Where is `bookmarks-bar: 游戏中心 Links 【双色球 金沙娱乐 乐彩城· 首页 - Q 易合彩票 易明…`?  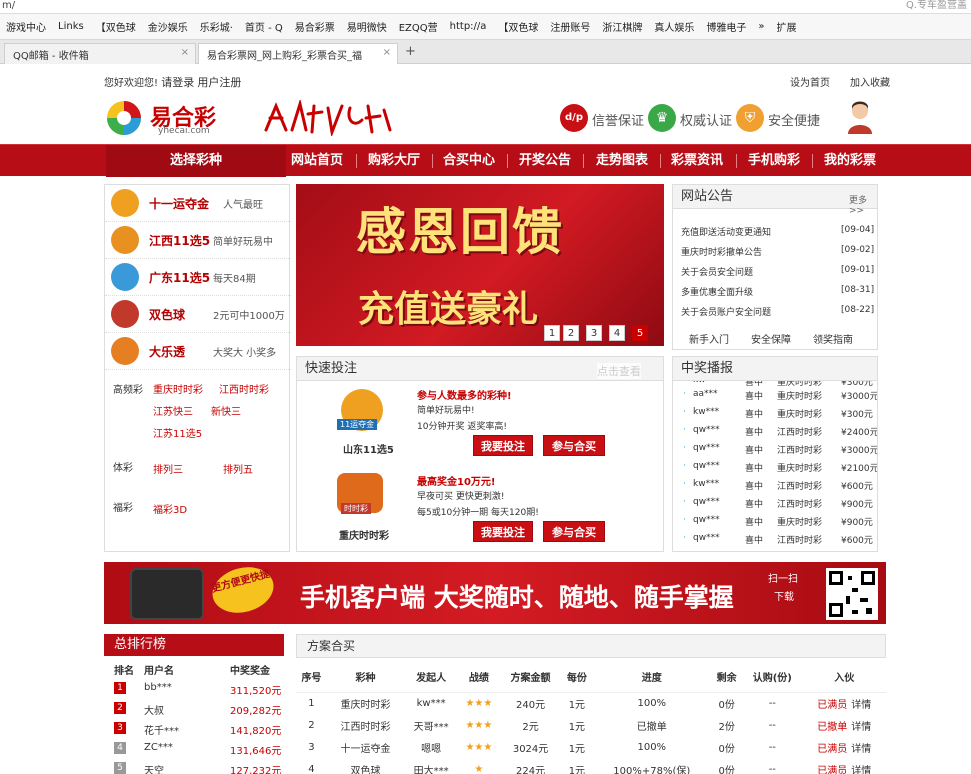
bookmarks-bar: 游戏中心 Links 【双色球 金沙娱乐 乐彩城· 首页 - Q 易合彩票 易明… is located at coordinates (485, 27).